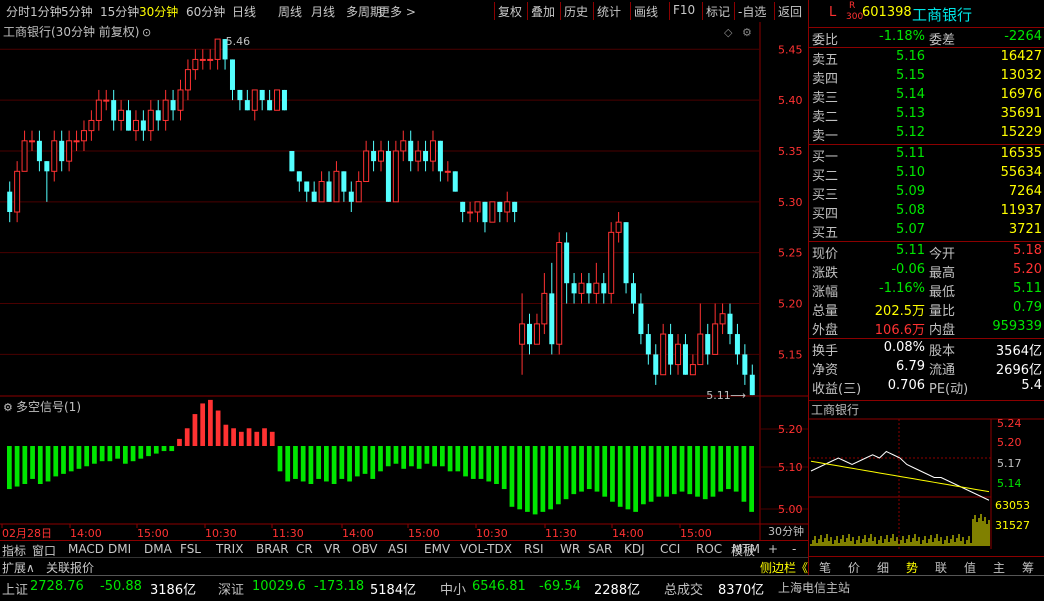  What do you see at coordinates (941, 567) in the screenshot?
I see `mini-tab-4: 联` at bounding box center [941, 567].